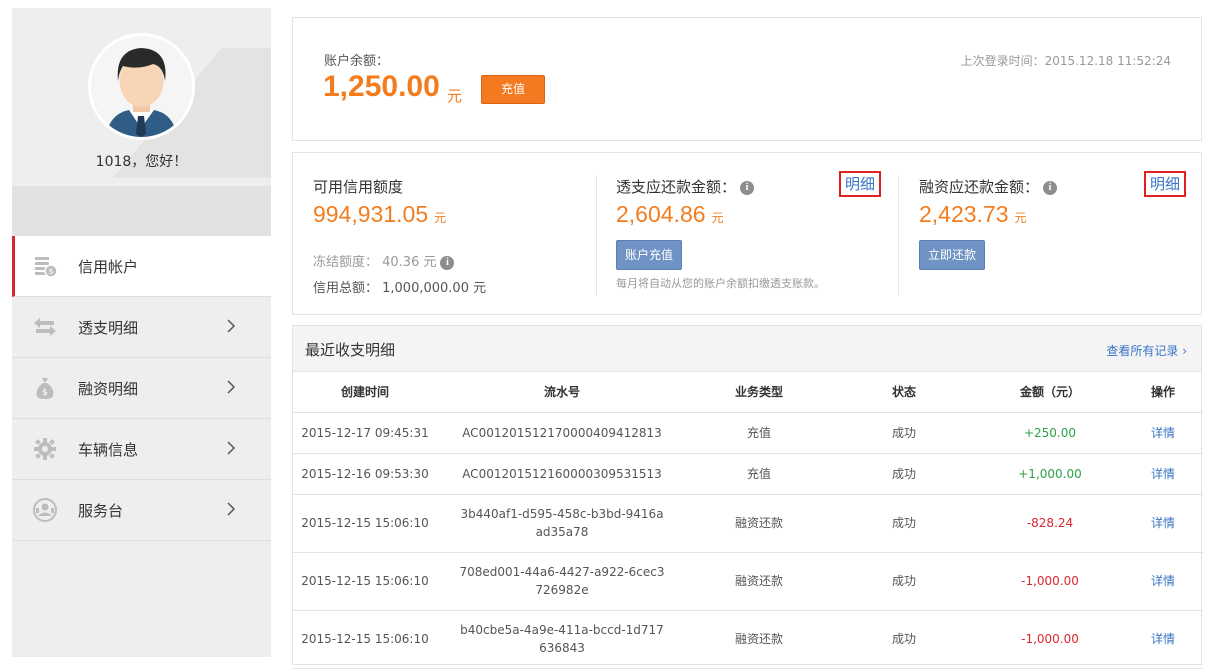  What do you see at coordinates (649, 255) in the screenshot?
I see `account-recharge-button: 账户充值` at bounding box center [649, 255].